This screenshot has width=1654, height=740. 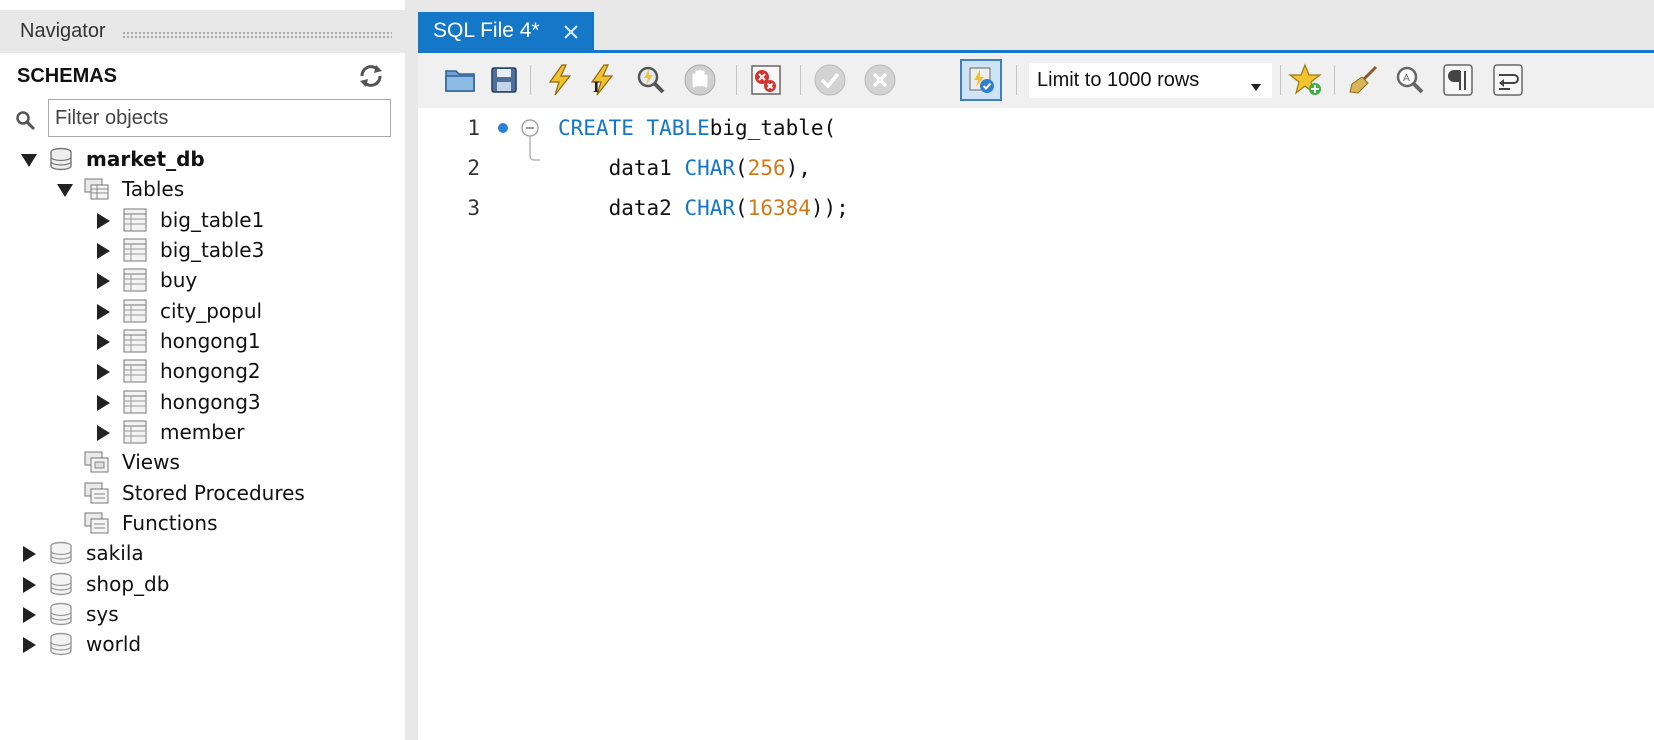 I want to click on stop-on-error-icon, so click(x=766, y=80).